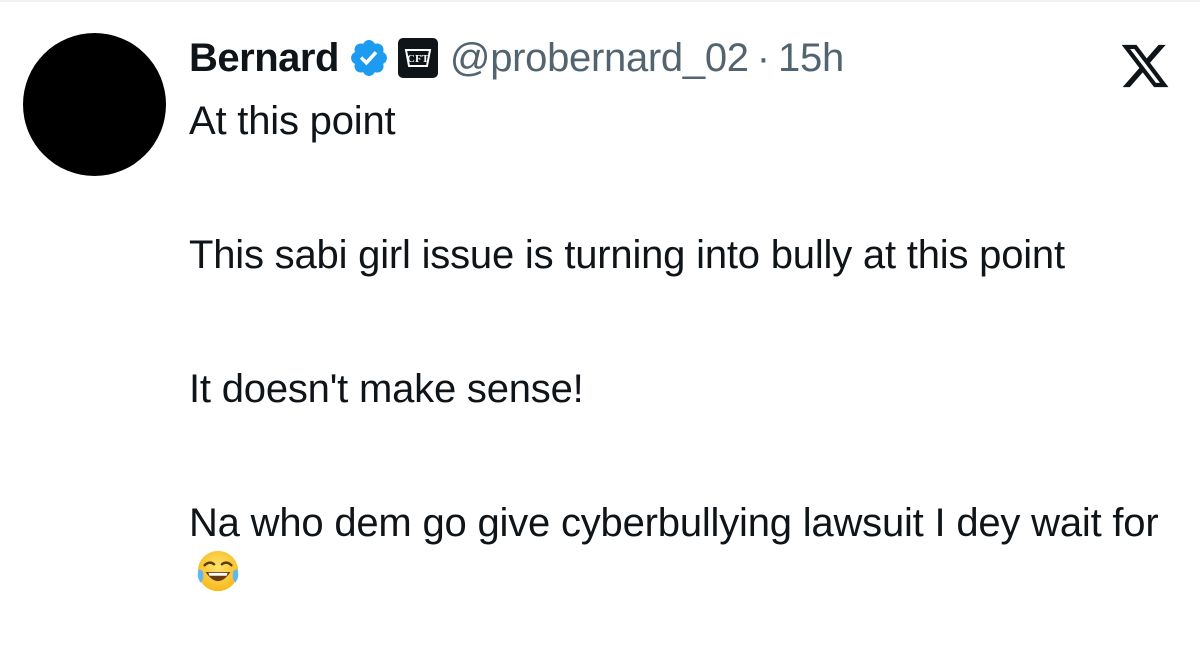  Describe the element at coordinates (218, 571) in the screenshot. I see `face-with-tears-of-joy-icon` at that location.